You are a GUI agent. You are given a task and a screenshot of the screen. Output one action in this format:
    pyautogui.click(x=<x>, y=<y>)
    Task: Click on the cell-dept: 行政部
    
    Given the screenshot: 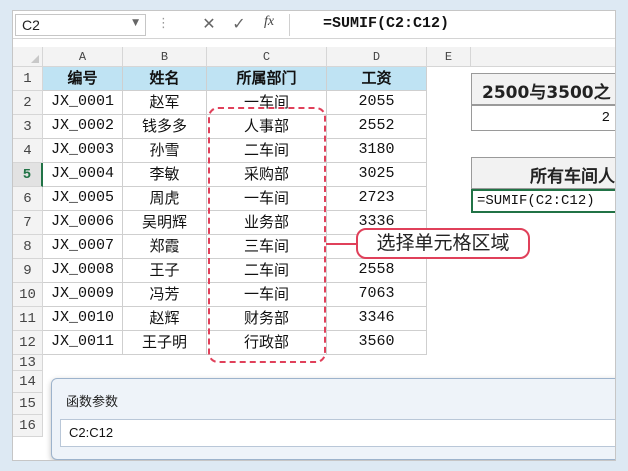 What is the action you would take?
    pyautogui.click(x=267, y=343)
    